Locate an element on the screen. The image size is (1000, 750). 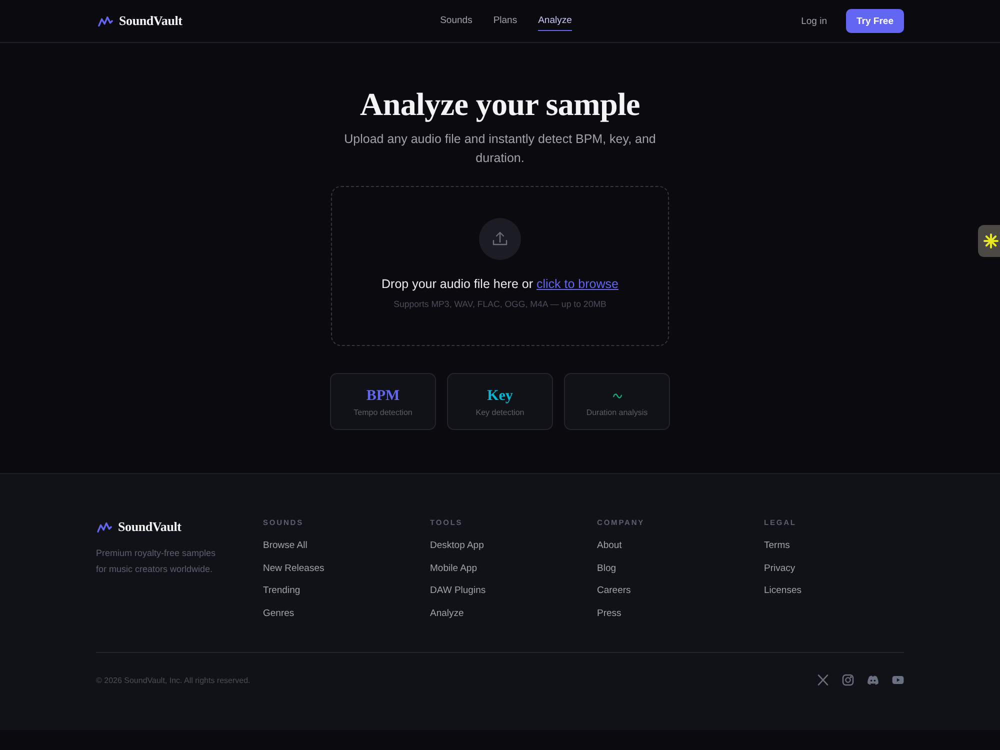
footer-link: Genres is located at coordinates (278, 614).